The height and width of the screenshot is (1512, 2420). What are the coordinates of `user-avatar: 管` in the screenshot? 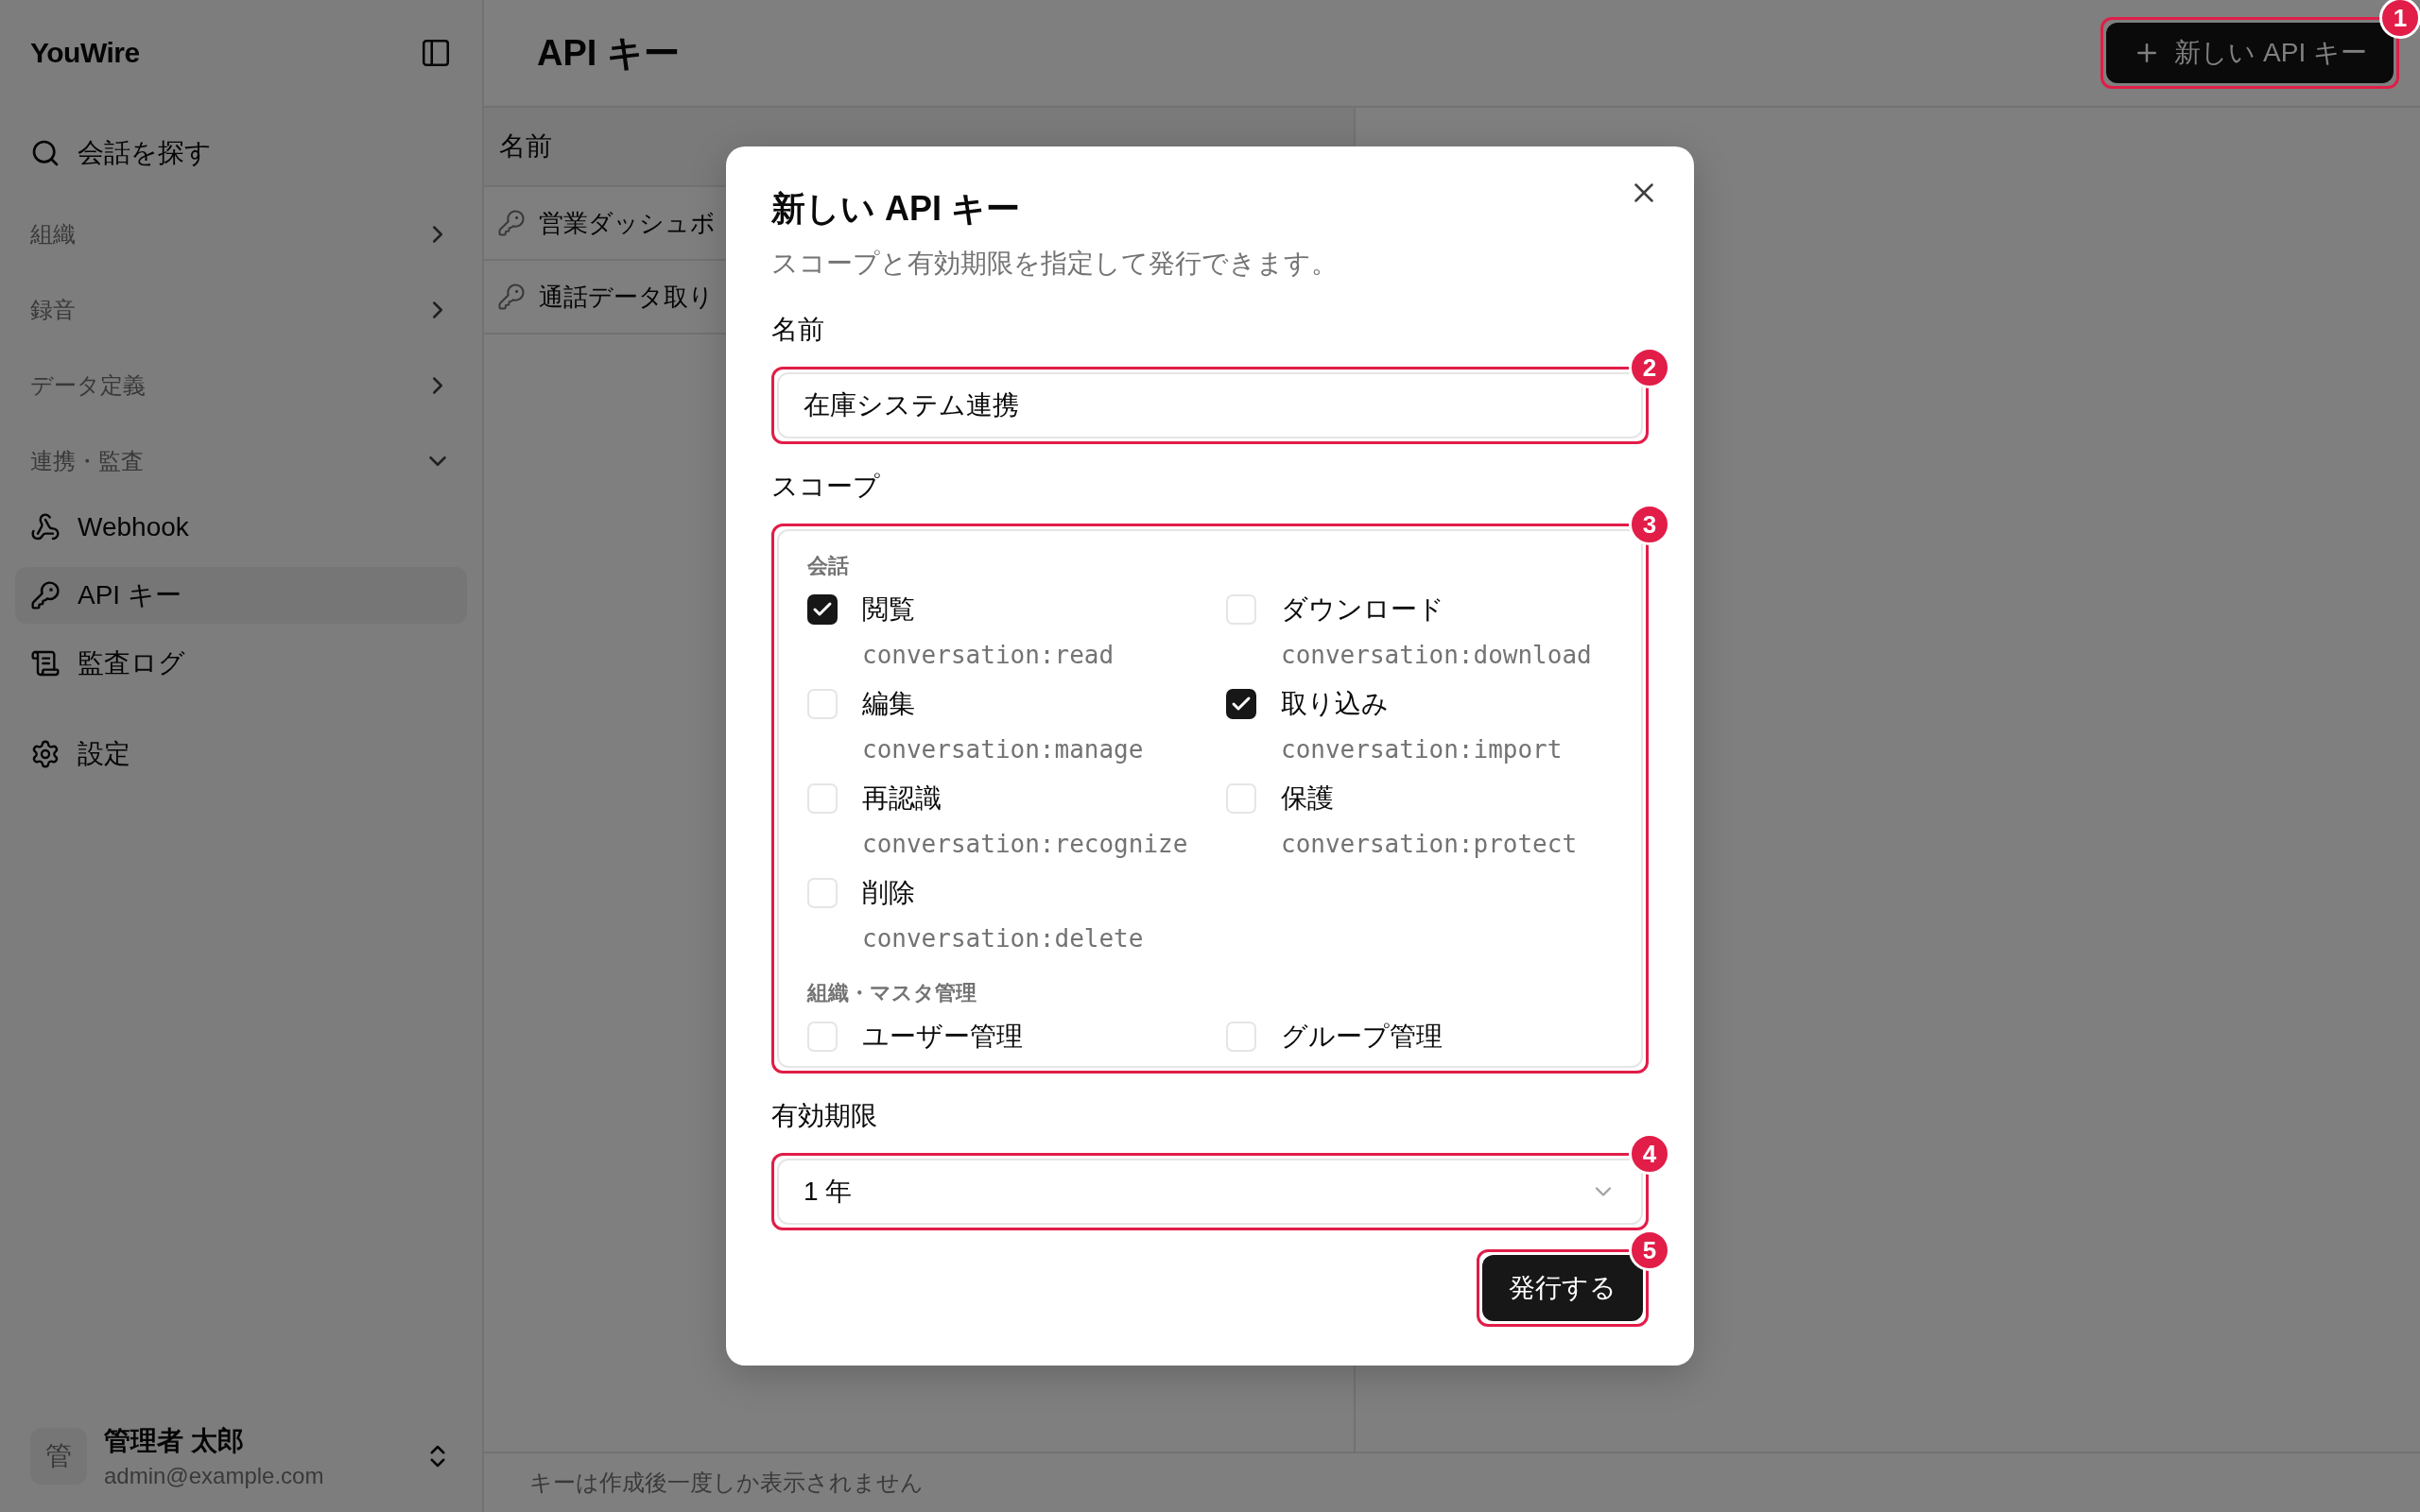 It's located at (58, 1456).